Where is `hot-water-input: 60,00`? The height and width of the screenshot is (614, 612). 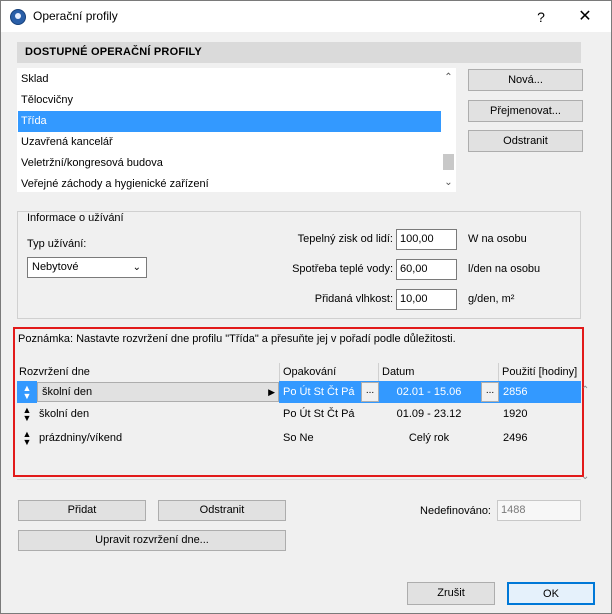
hot-water-input: 60,00 is located at coordinates (426, 269).